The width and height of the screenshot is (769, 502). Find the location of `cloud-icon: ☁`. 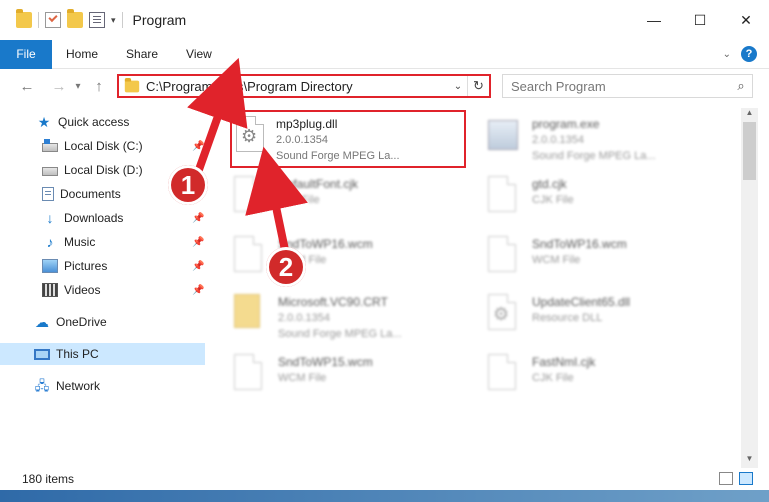

cloud-icon: ☁ is located at coordinates (42, 322).